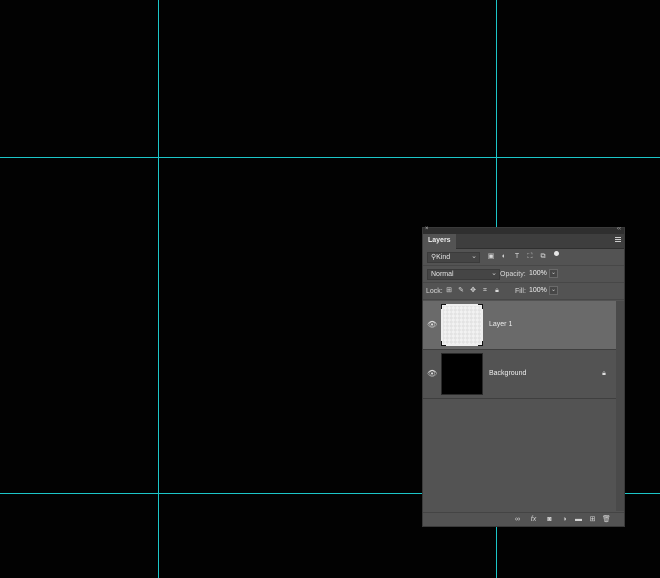  Describe the element at coordinates (473, 291) in the screenshot. I see `lock-position-icon: ✥` at that location.